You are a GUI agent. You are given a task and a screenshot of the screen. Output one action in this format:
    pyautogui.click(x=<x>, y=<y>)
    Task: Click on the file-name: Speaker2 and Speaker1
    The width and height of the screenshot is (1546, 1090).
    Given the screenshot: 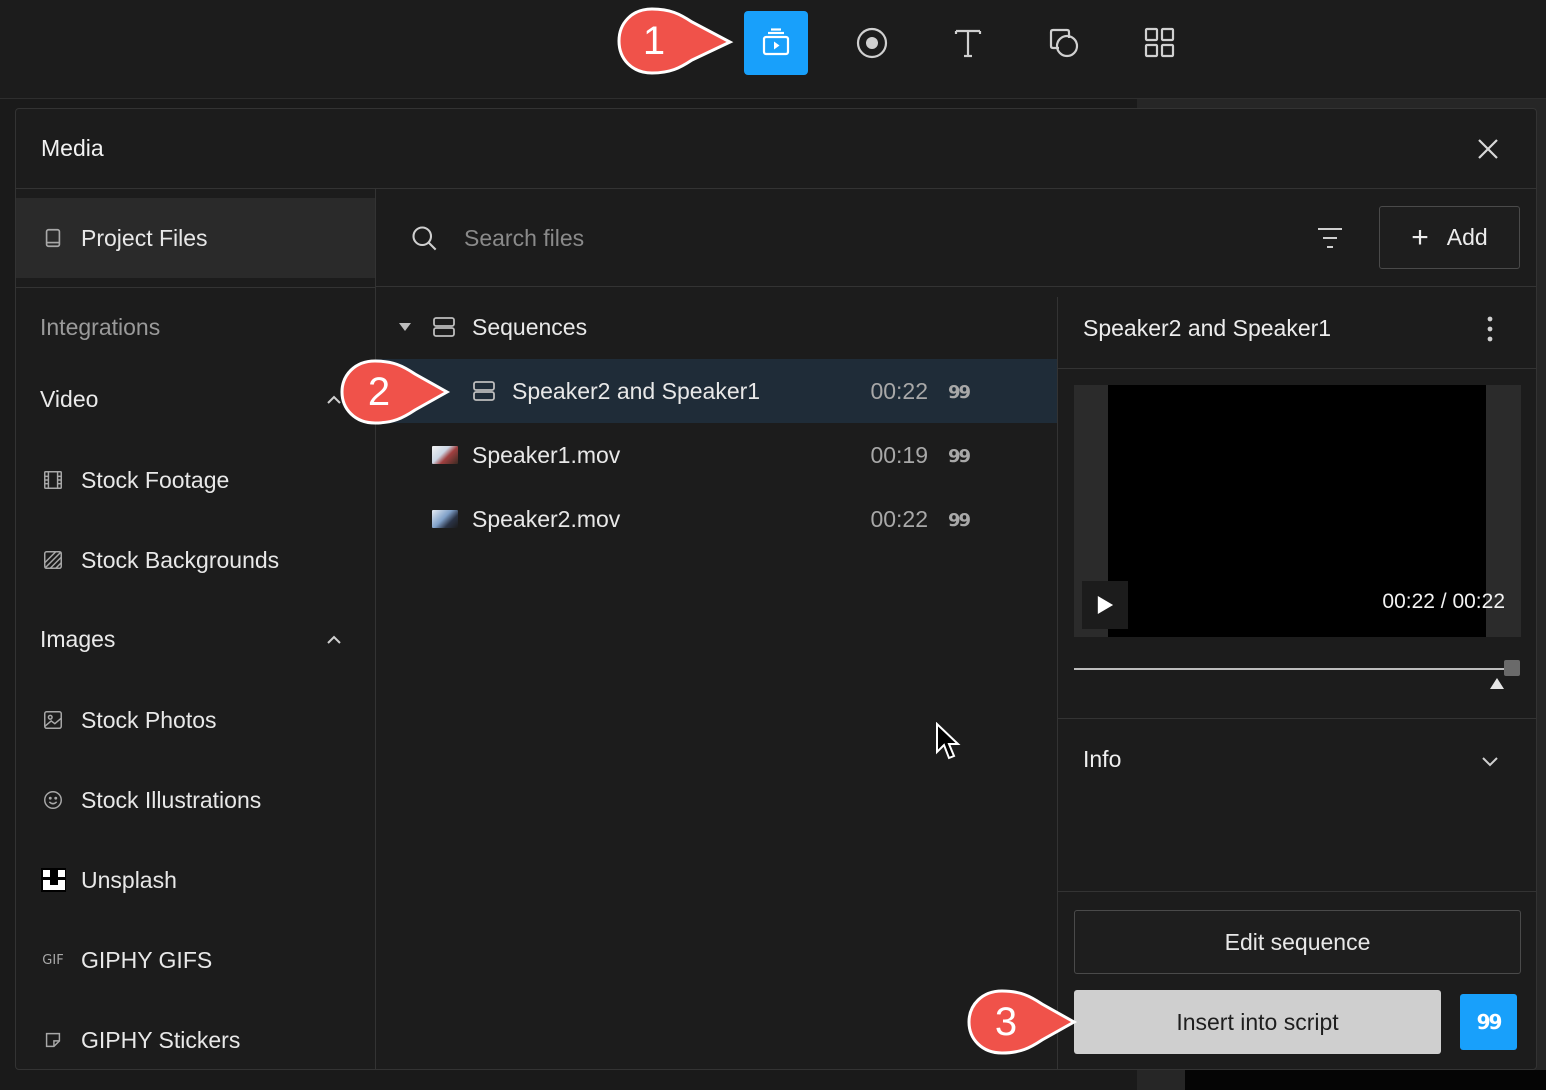 What is the action you would take?
    pyautogui.click(x=636, y=390)
    